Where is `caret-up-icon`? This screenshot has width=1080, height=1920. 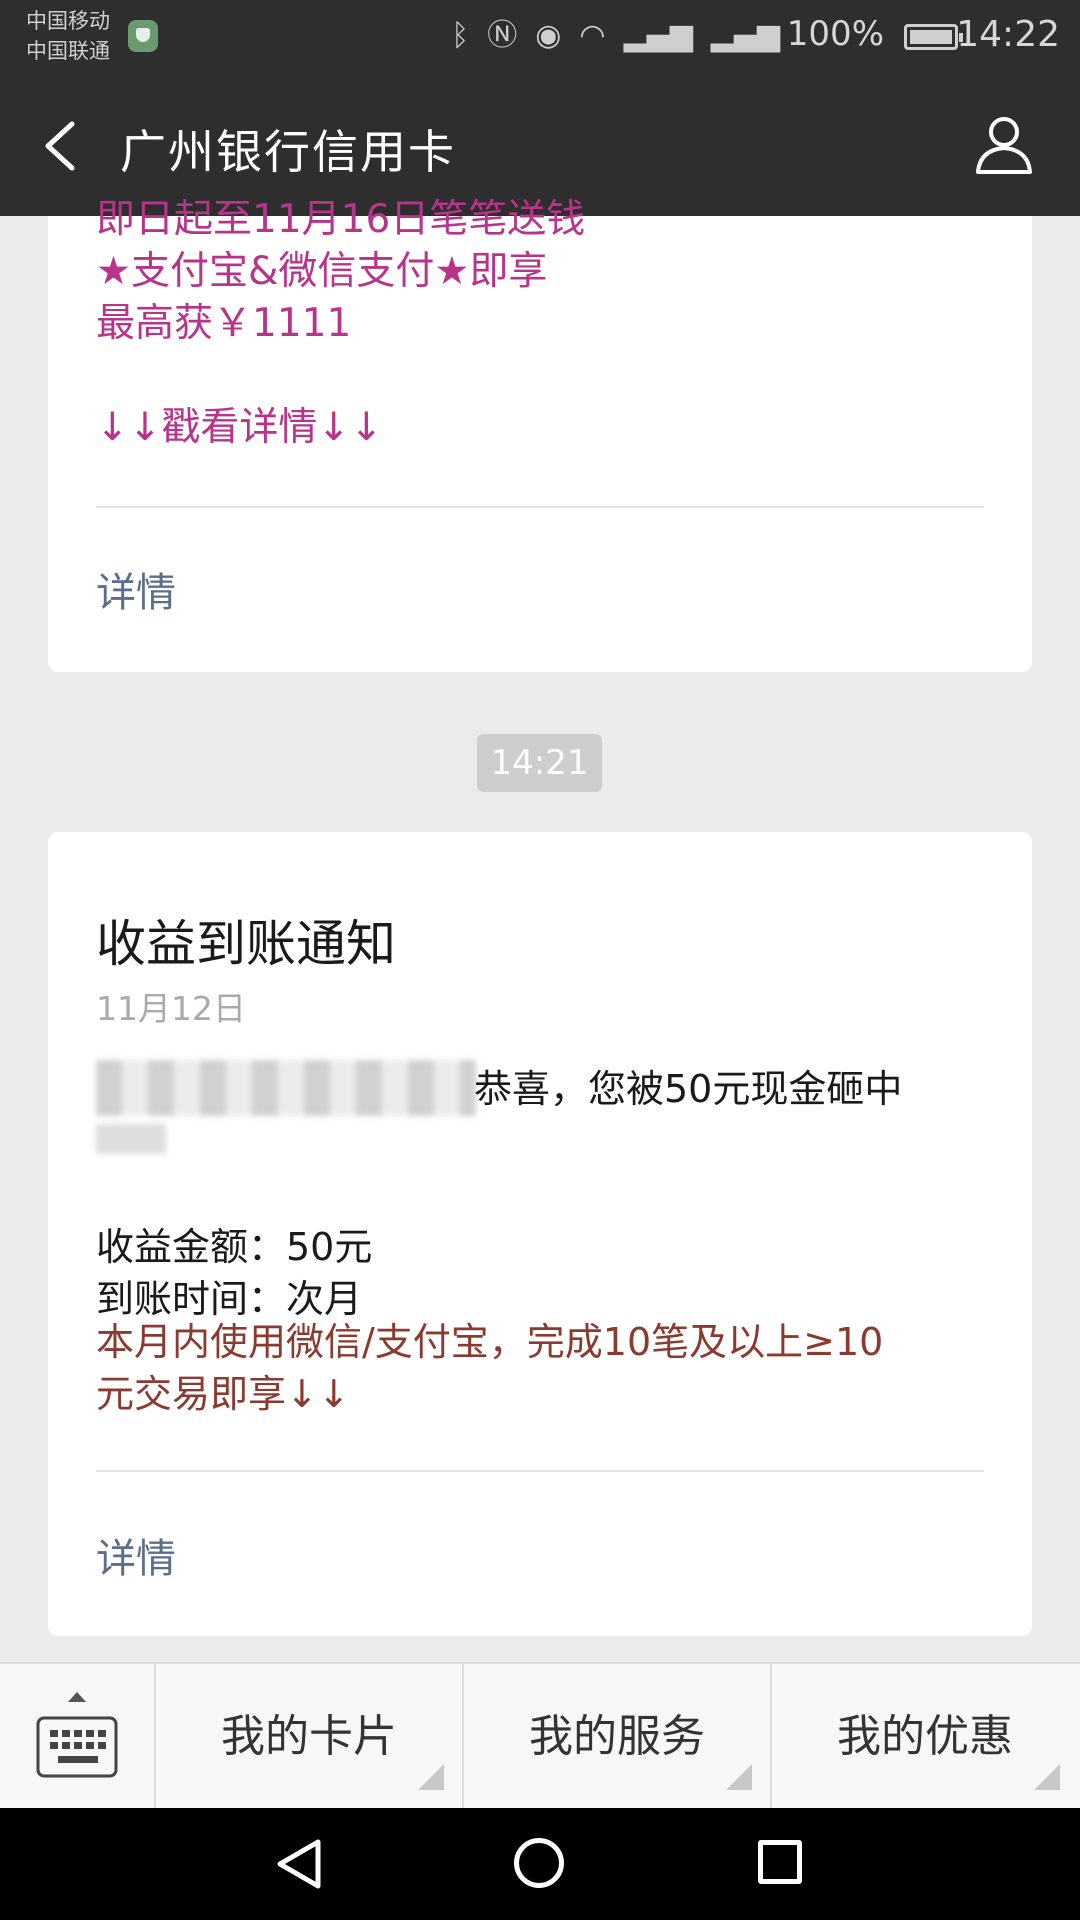 caret-up-icon is located at coordinates (77, 1697).